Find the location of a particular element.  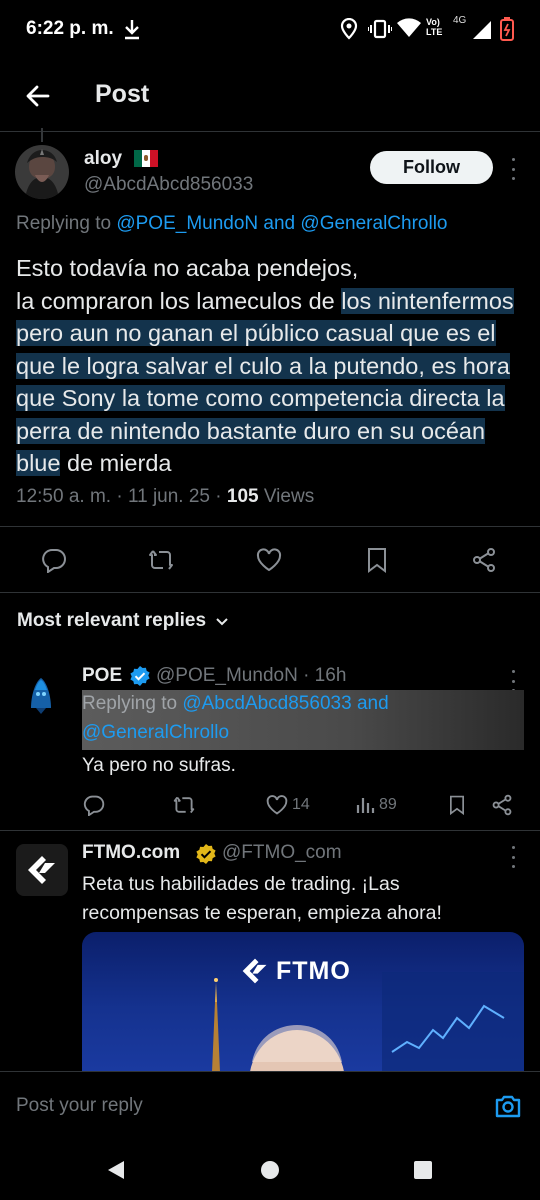

post-header: Post is located at coordinates (270, 96).